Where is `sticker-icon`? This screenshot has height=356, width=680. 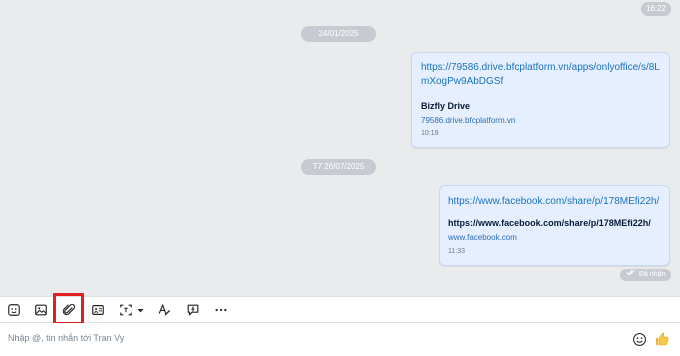
sticker-icon is located at coordinates (14, 310).